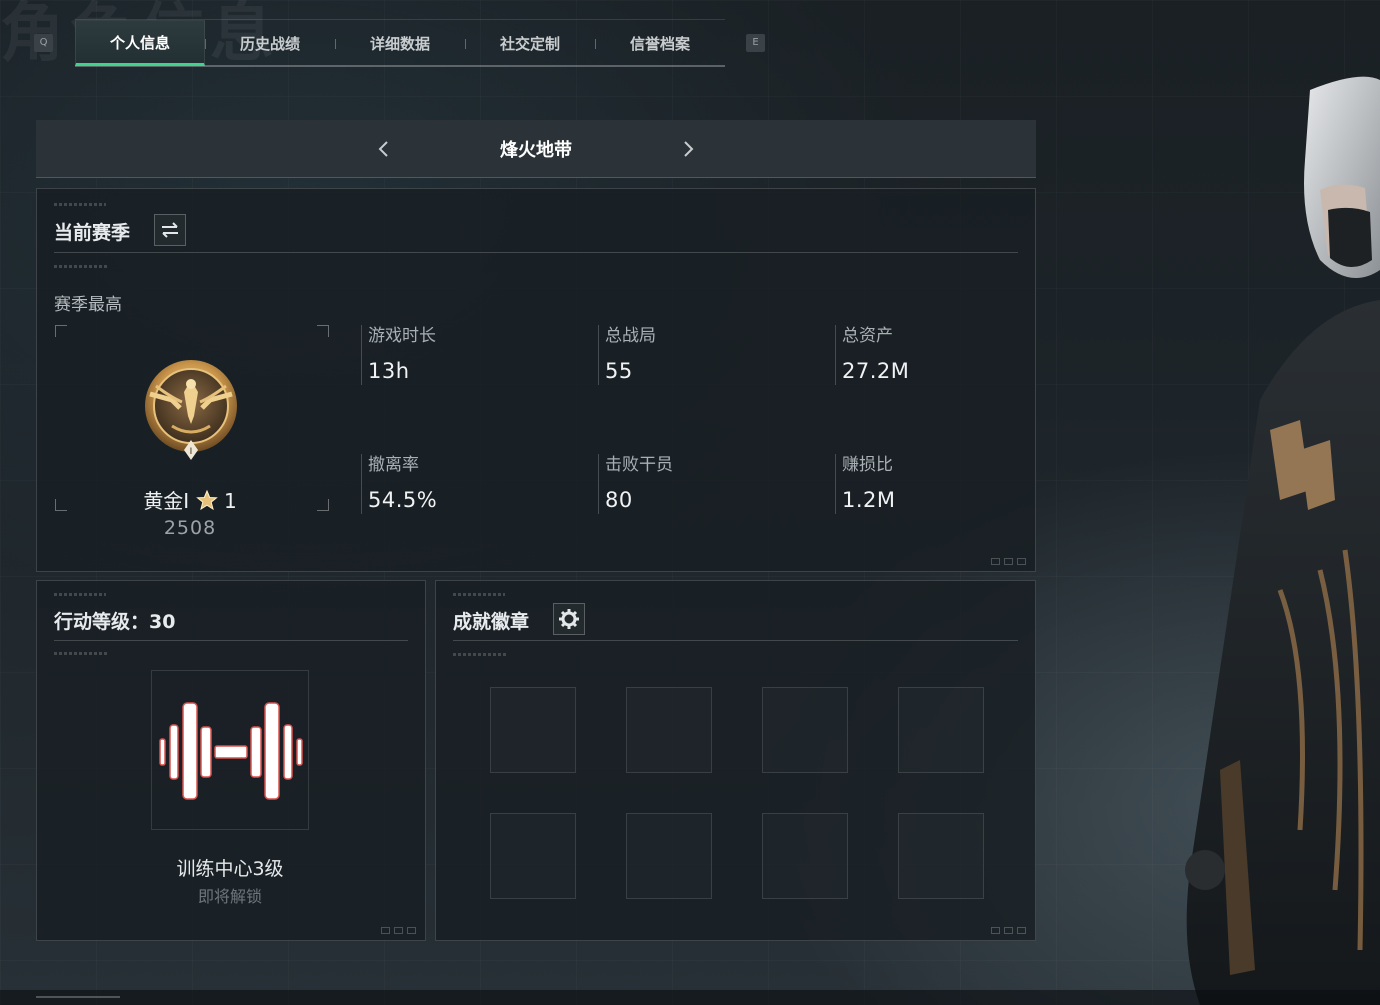 This screenshot has width=1380, height=1005. I want to click on level-unlock-name: 训练中心3级, so click(230, 869).